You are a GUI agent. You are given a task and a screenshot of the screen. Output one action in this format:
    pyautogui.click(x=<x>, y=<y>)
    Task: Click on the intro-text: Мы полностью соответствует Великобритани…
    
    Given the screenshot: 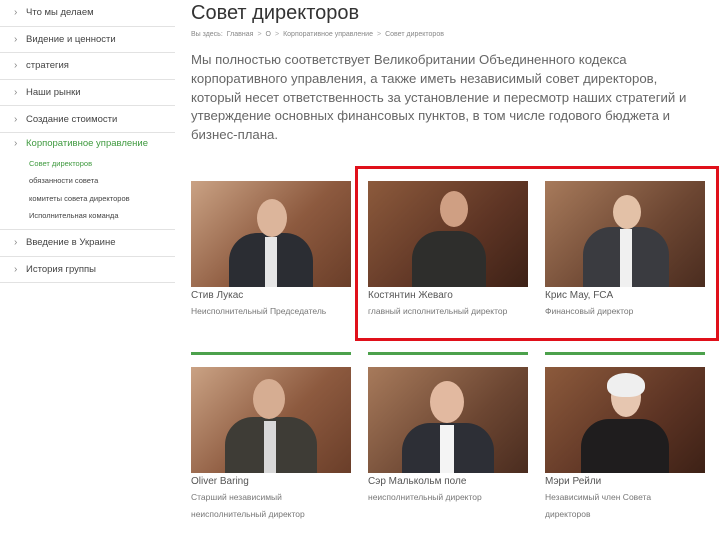 What is the action you would take?
    pyautogui.click(x=439, y=97)
    